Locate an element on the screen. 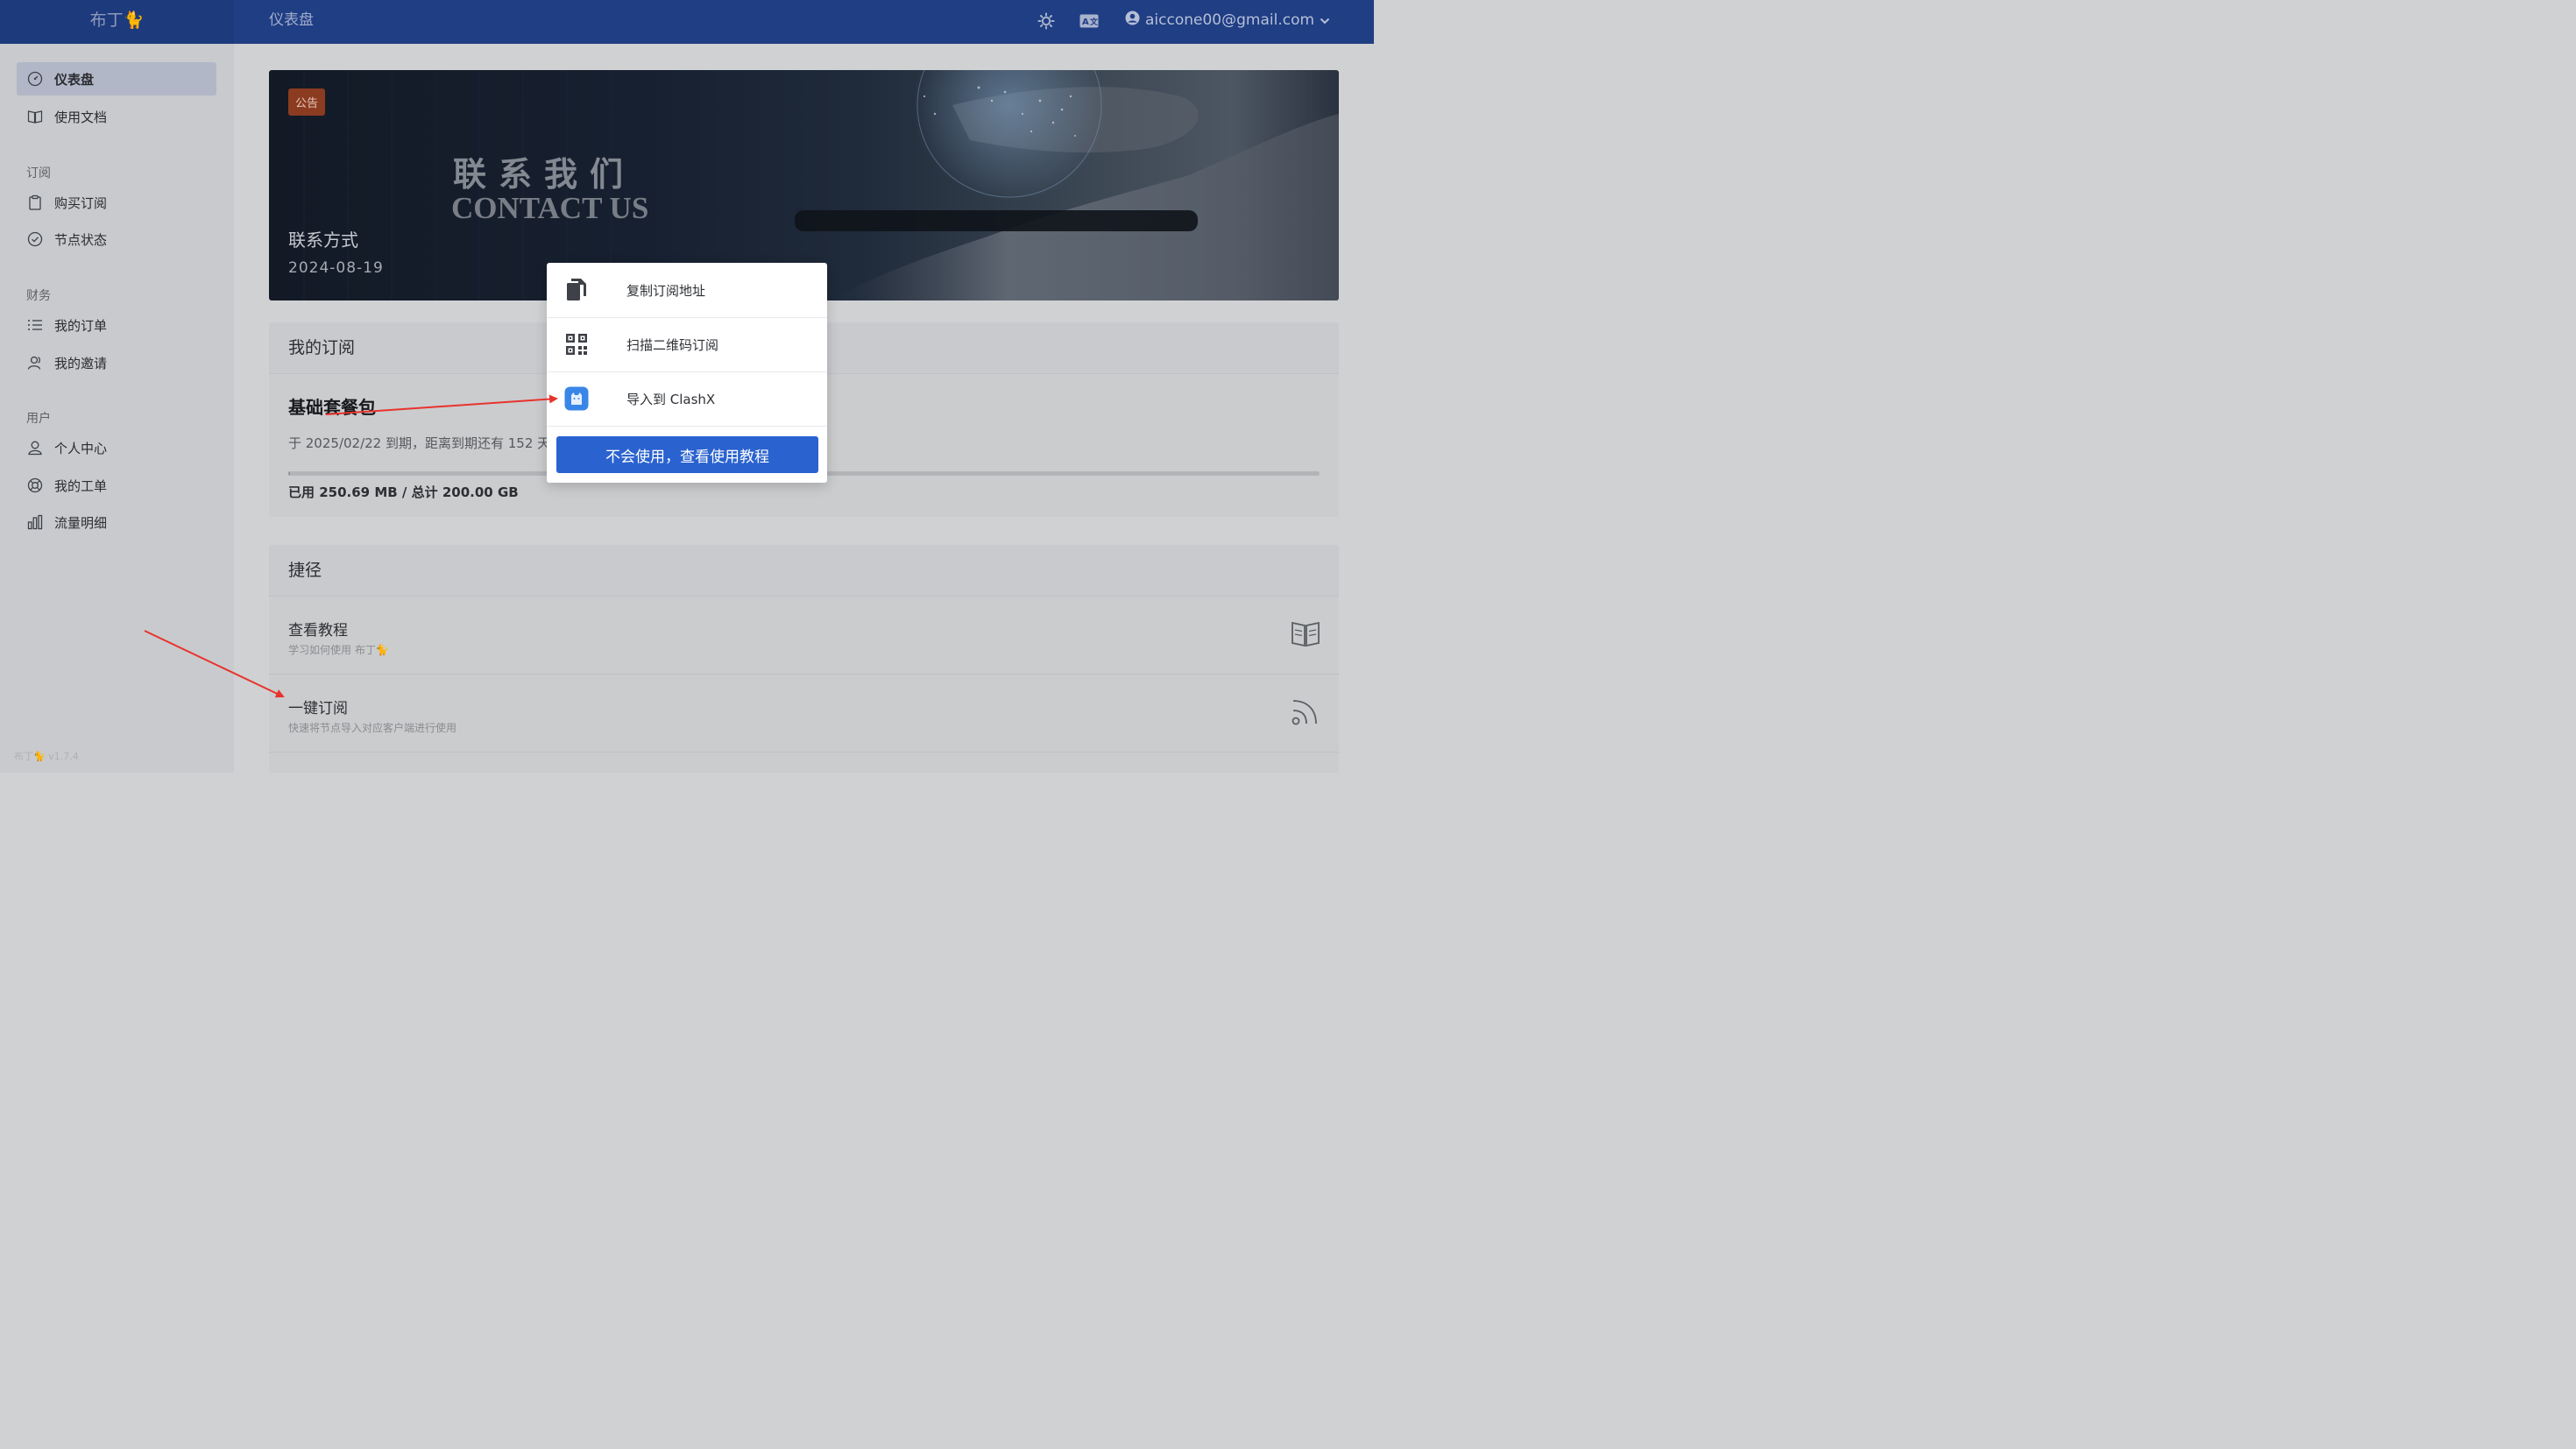 This screenshot has width=2576, height=1449. usage-text: 已用 250.69 MB / 总计 200.00 GB is located at coordinates (403, 492).